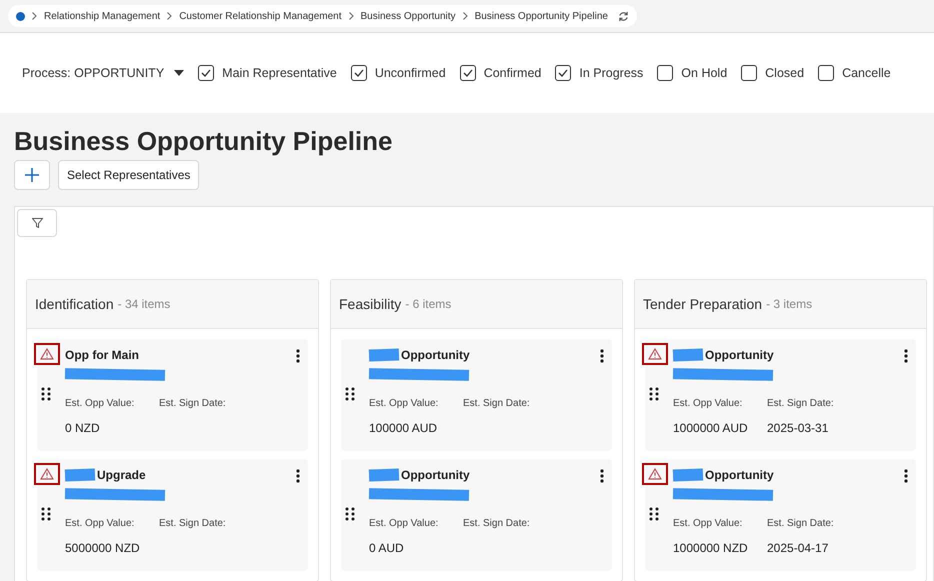 The image size is (934, 581). What do you see at coordinates (476, 515) in the screenshot?
I see `opportunity-card: Opportunity Est. Opp Value: Est. Sign Date: 0 AUD` at bounding box center [476, 515].